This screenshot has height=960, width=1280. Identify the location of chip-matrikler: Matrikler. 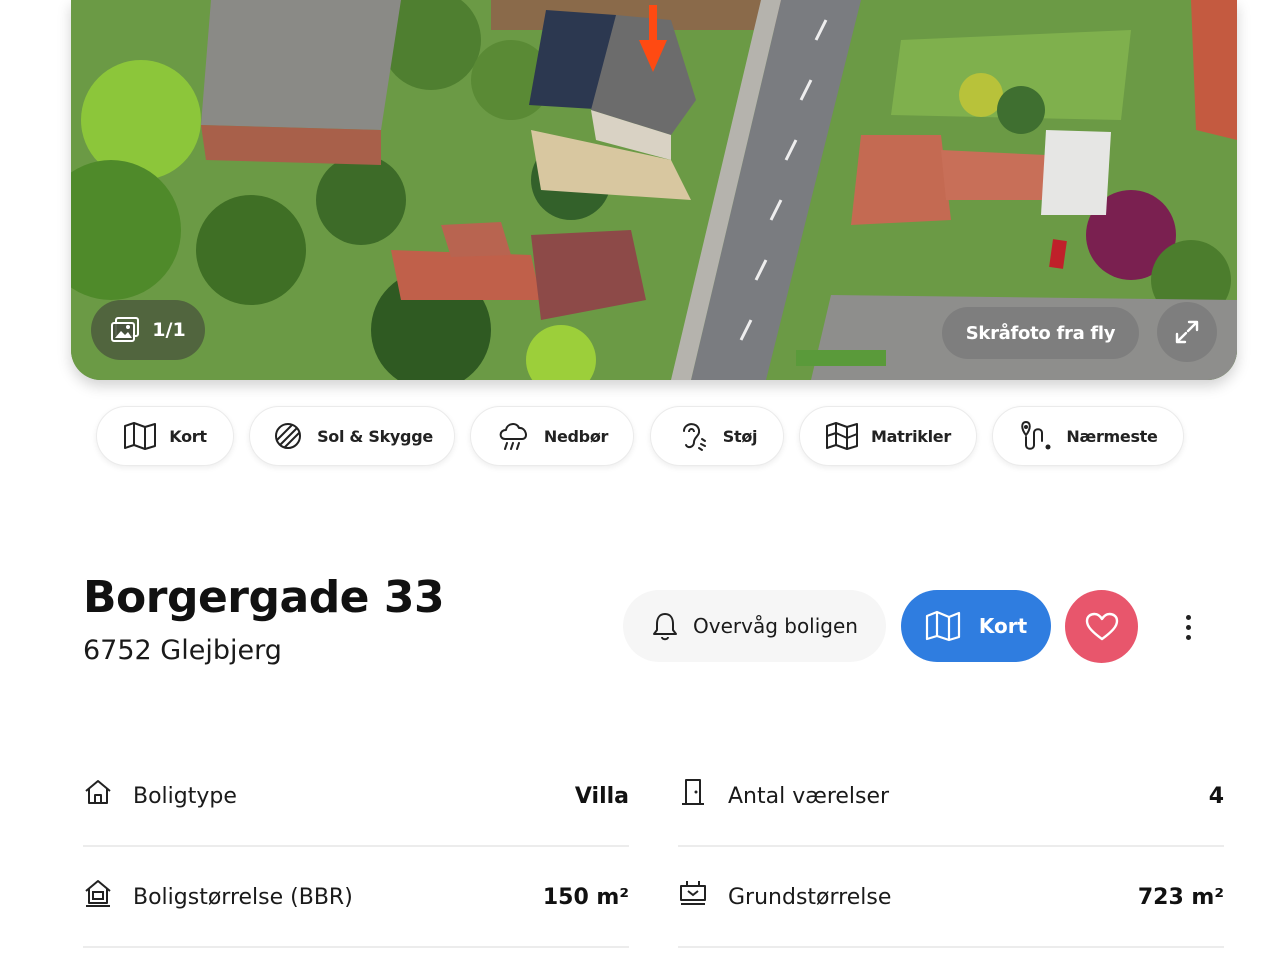
(888, 436).